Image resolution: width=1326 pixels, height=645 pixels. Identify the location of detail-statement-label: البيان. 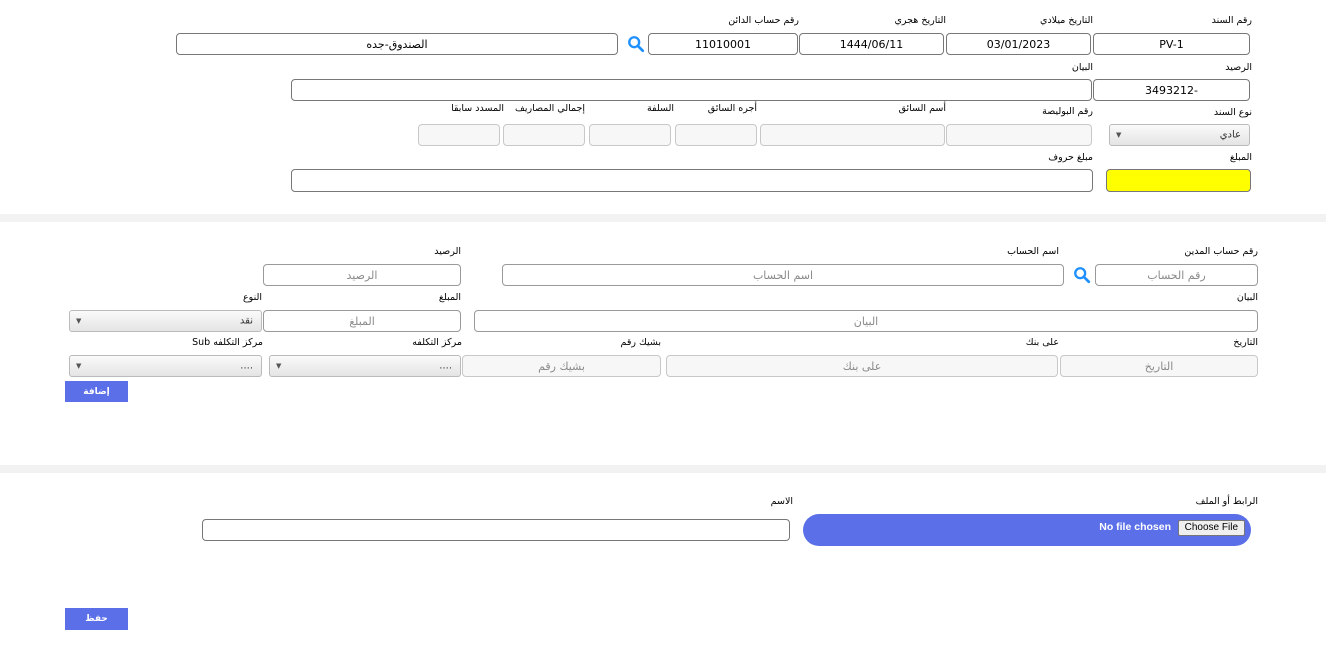
(1247, 297).